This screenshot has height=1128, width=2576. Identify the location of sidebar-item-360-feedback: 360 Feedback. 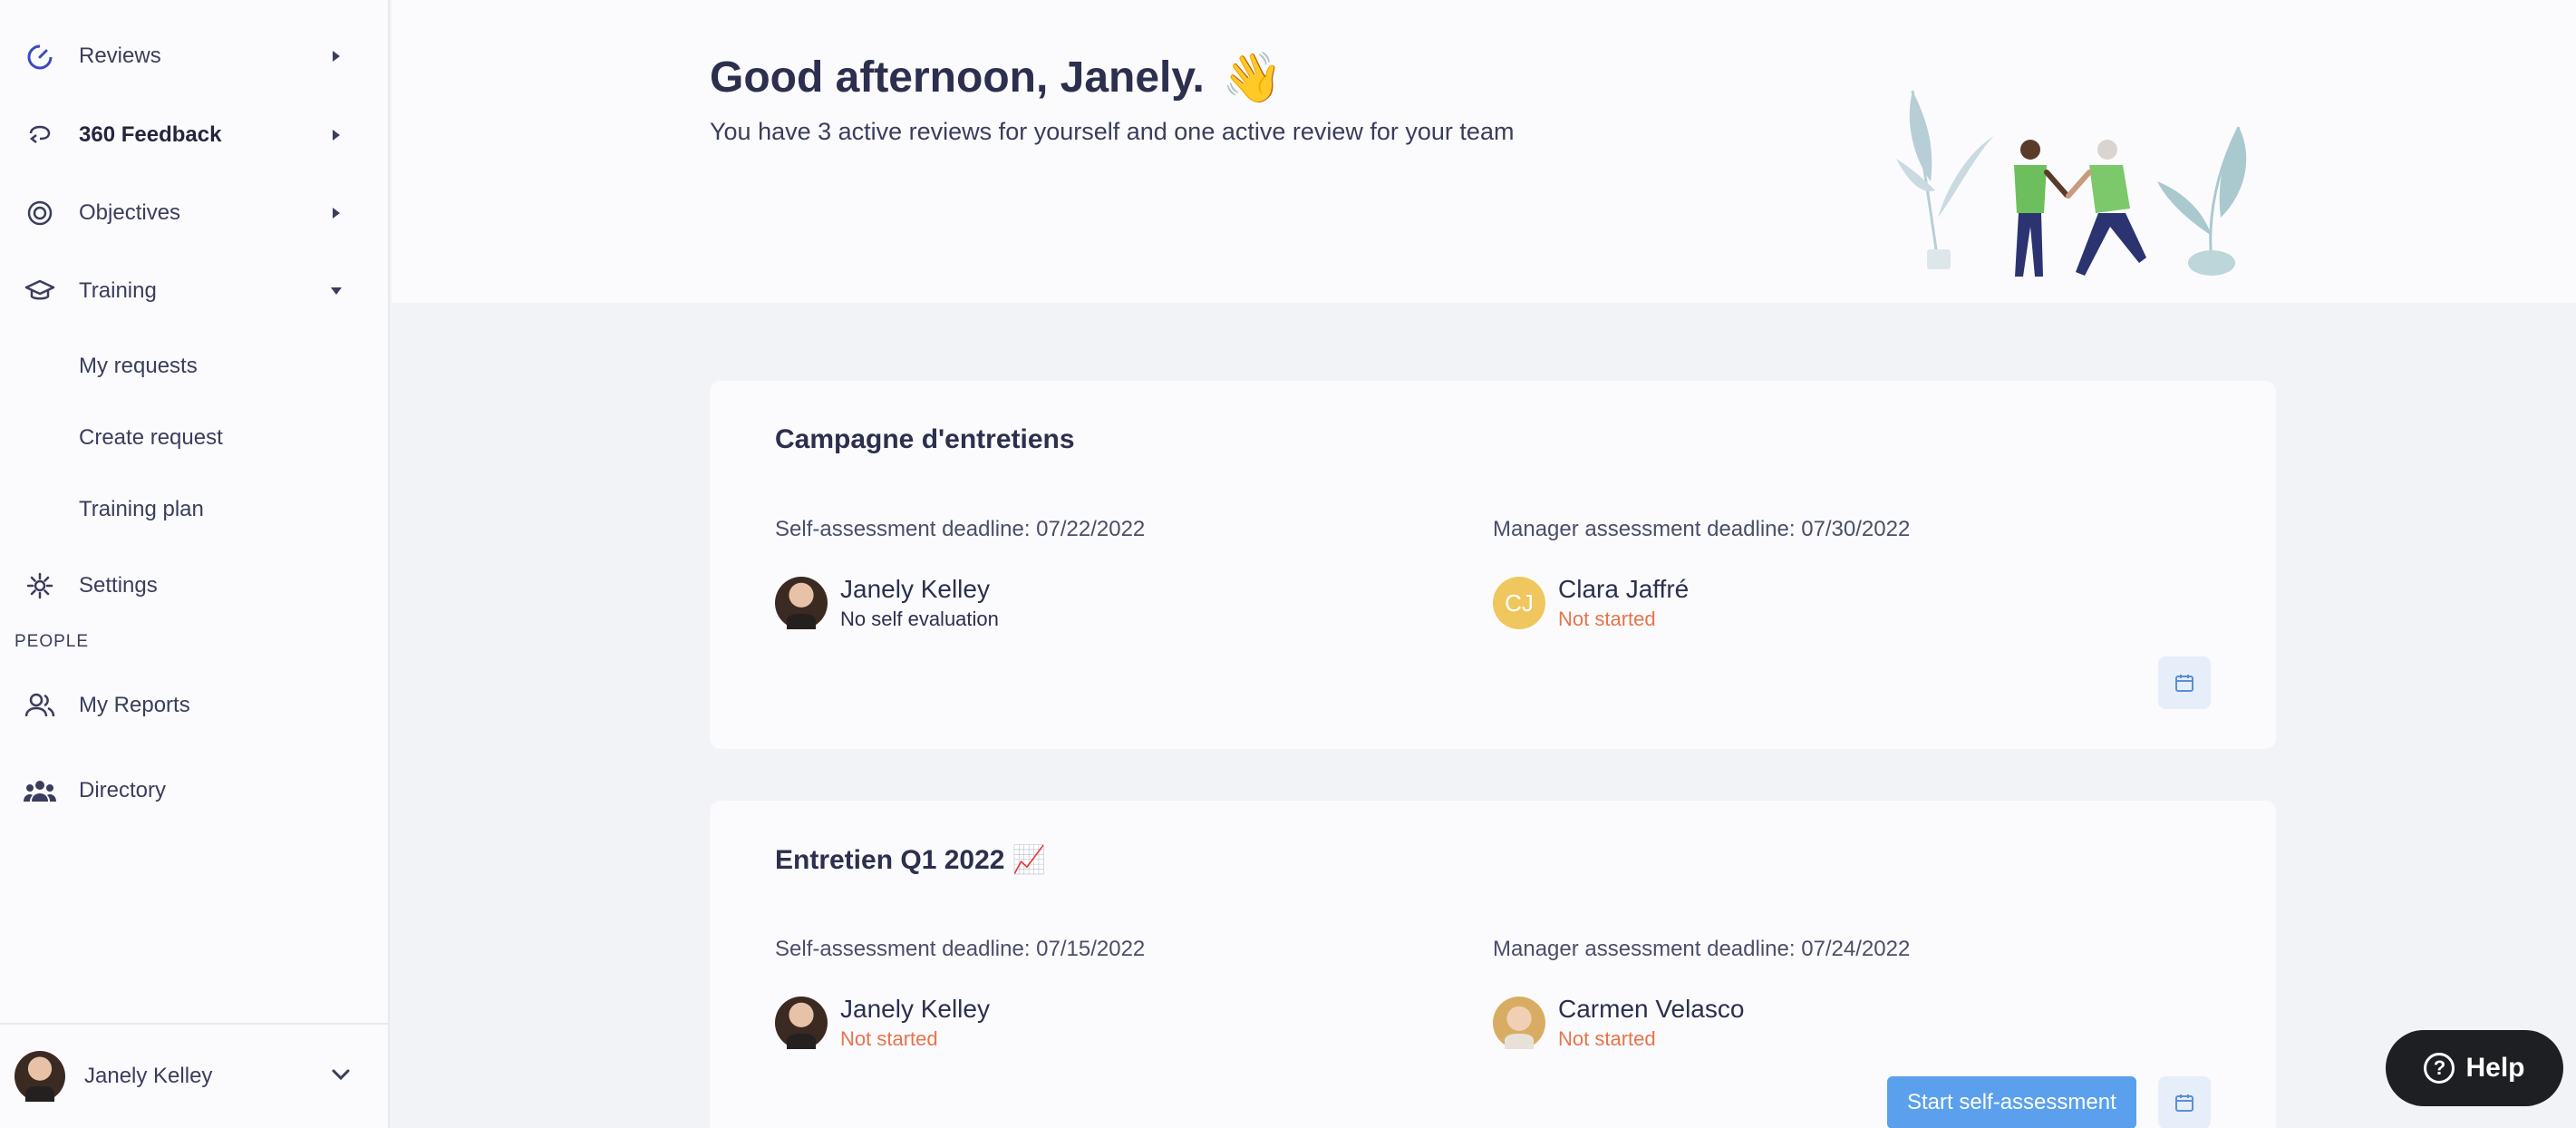
(194, 135).